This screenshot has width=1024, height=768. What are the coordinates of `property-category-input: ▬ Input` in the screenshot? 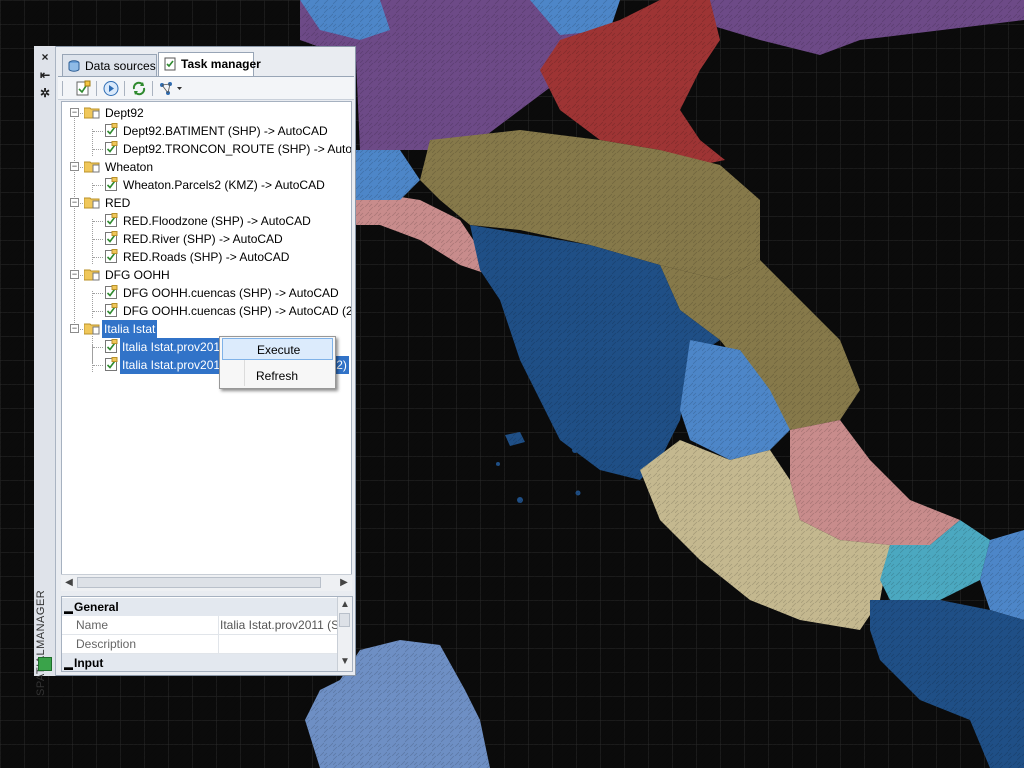 It's located at (200, 662).